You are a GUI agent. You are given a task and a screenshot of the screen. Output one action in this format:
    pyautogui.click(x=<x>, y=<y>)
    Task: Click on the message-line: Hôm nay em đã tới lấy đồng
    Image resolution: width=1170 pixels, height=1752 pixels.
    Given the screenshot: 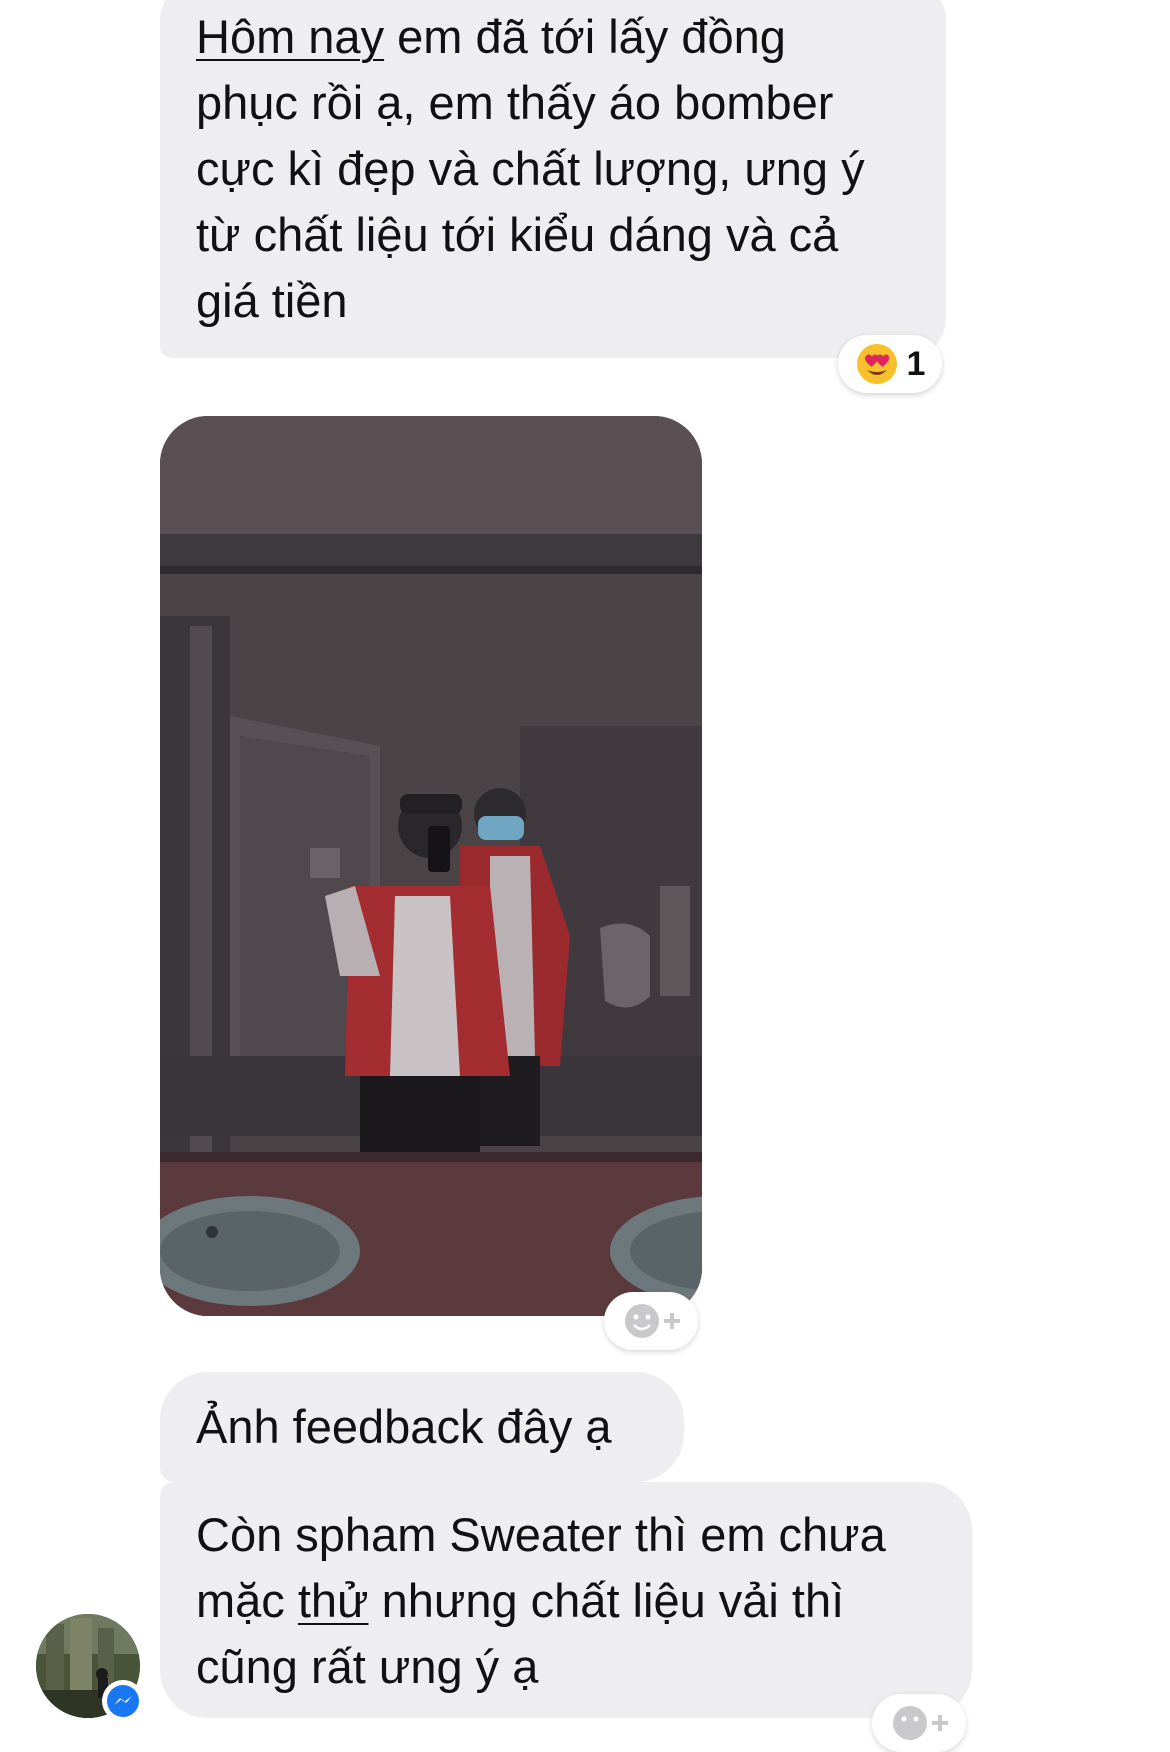 What is the action you would take?
    pyautogui.click(x=491, y=36)
    